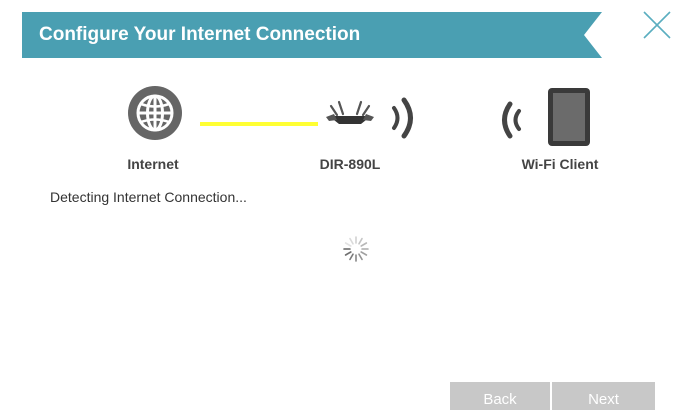 This screenshot has width=696, height=410. Describe the element at coordinates (560, 164) in the screenshot. I see `client-label: Wi-Fi Client` at that location.